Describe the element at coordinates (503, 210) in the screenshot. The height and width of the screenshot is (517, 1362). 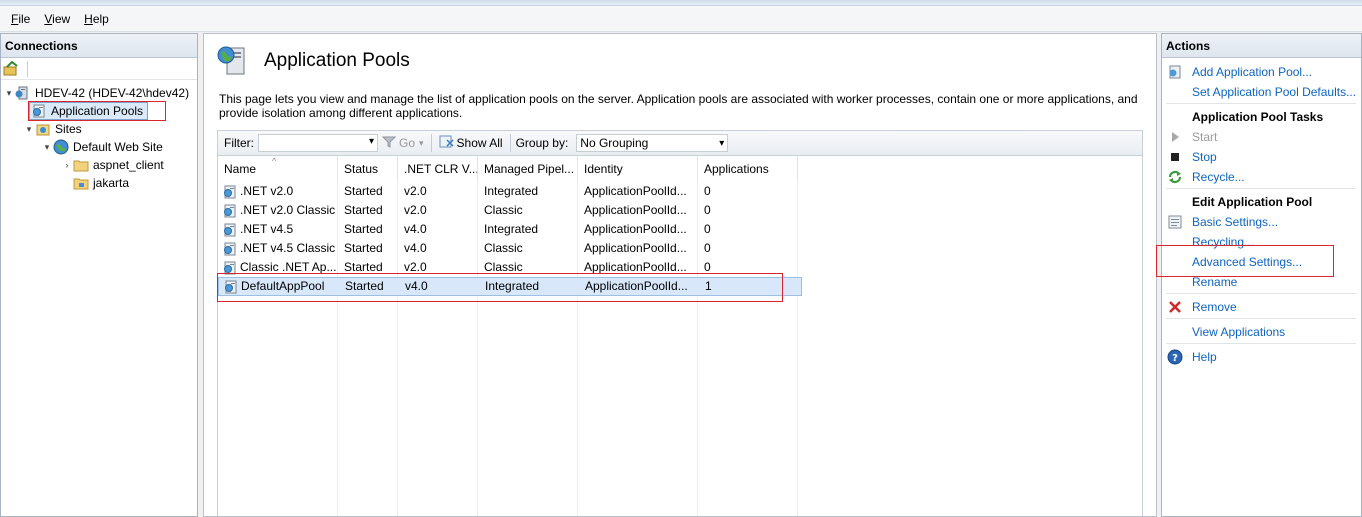
I see `cell-pipeline: Classic` at that location.